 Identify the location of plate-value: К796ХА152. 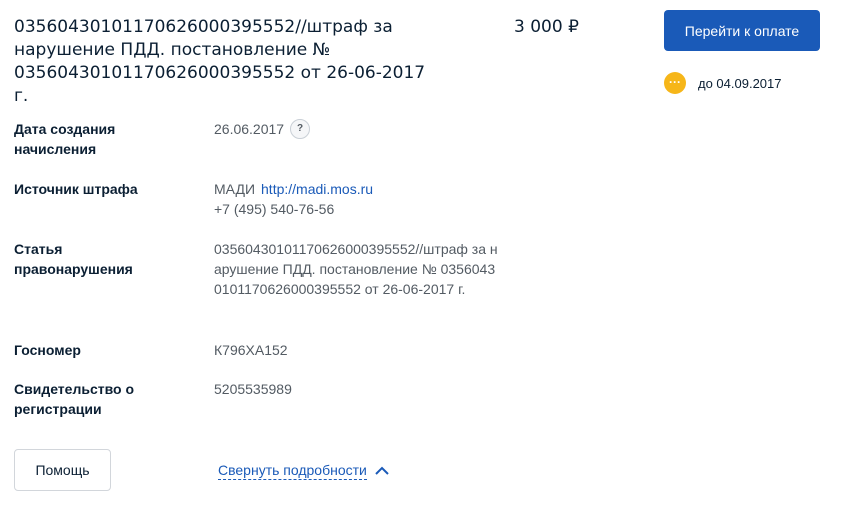
(251, 350).